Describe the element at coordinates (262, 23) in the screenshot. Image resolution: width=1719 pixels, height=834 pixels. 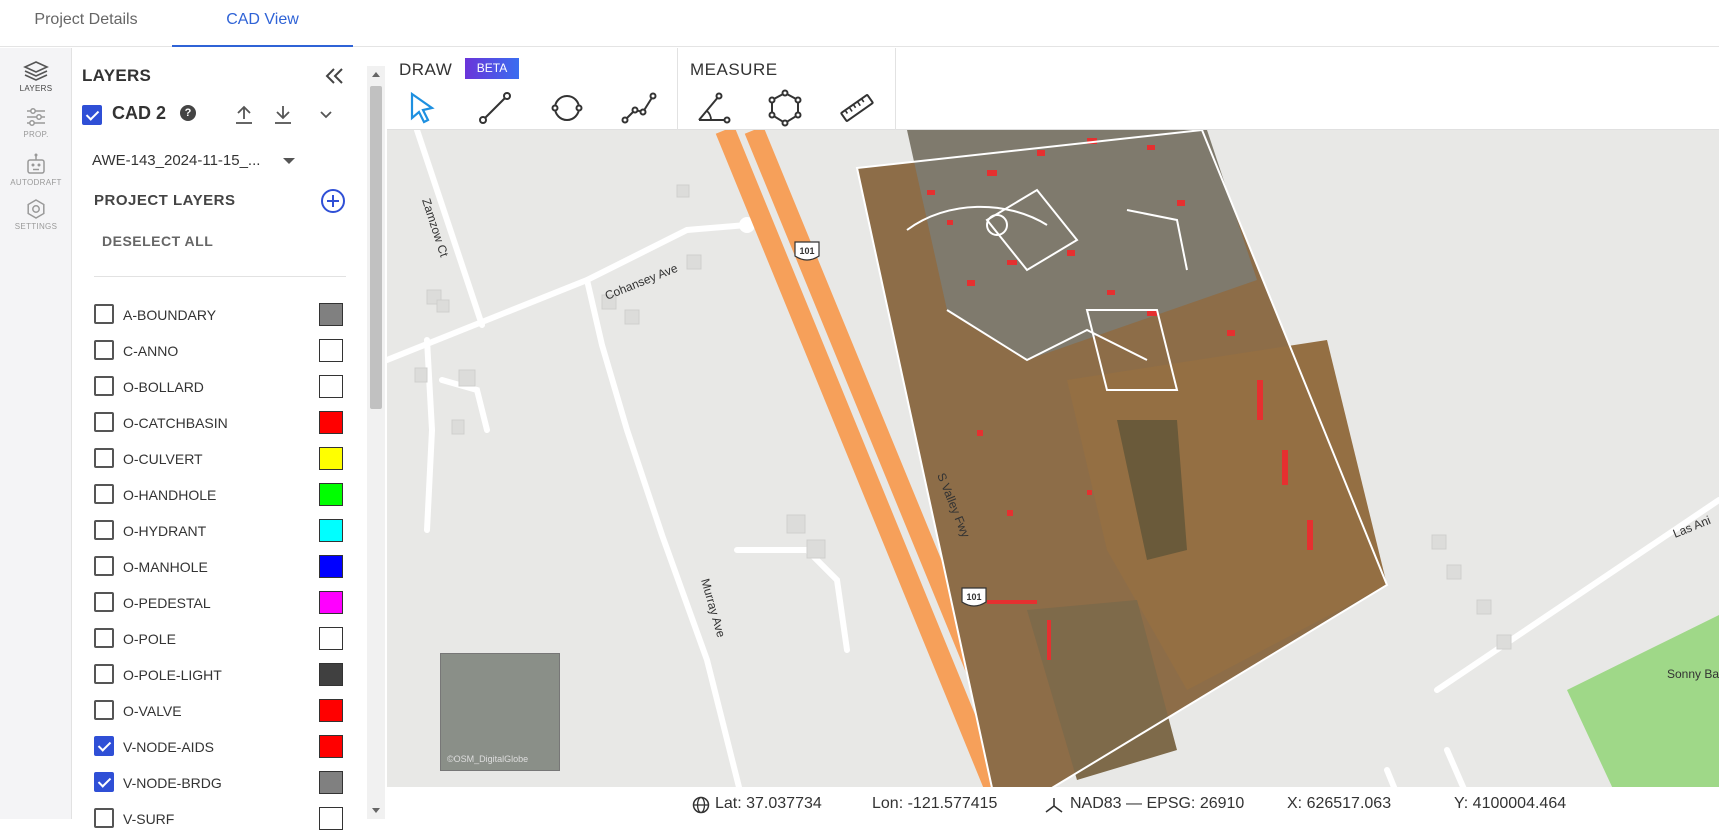
I see `tab-cad-view: CAD View` at that location.